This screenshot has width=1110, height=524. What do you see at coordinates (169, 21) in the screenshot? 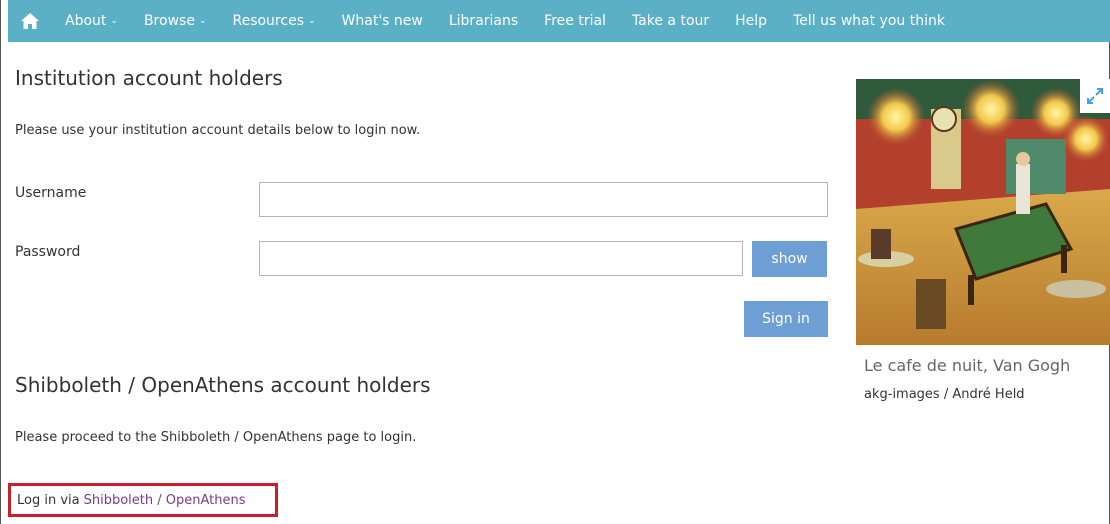
I see `nav-browse-label: Browse` at bounding box center [169, 21].